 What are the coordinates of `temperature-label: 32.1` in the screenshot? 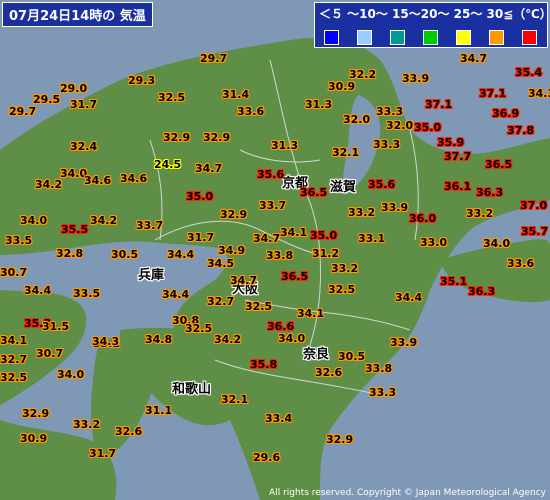 It's located at (346, 152).